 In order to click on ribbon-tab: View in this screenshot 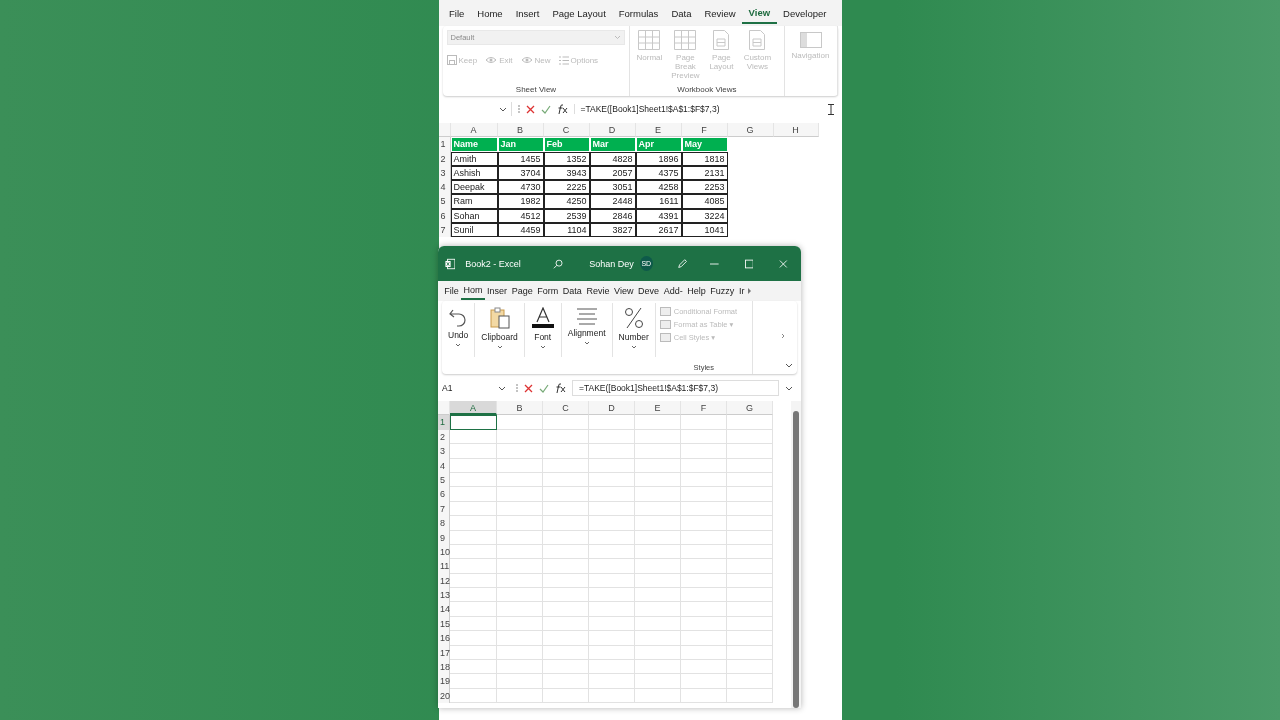, I will do `click(623, 291)`.